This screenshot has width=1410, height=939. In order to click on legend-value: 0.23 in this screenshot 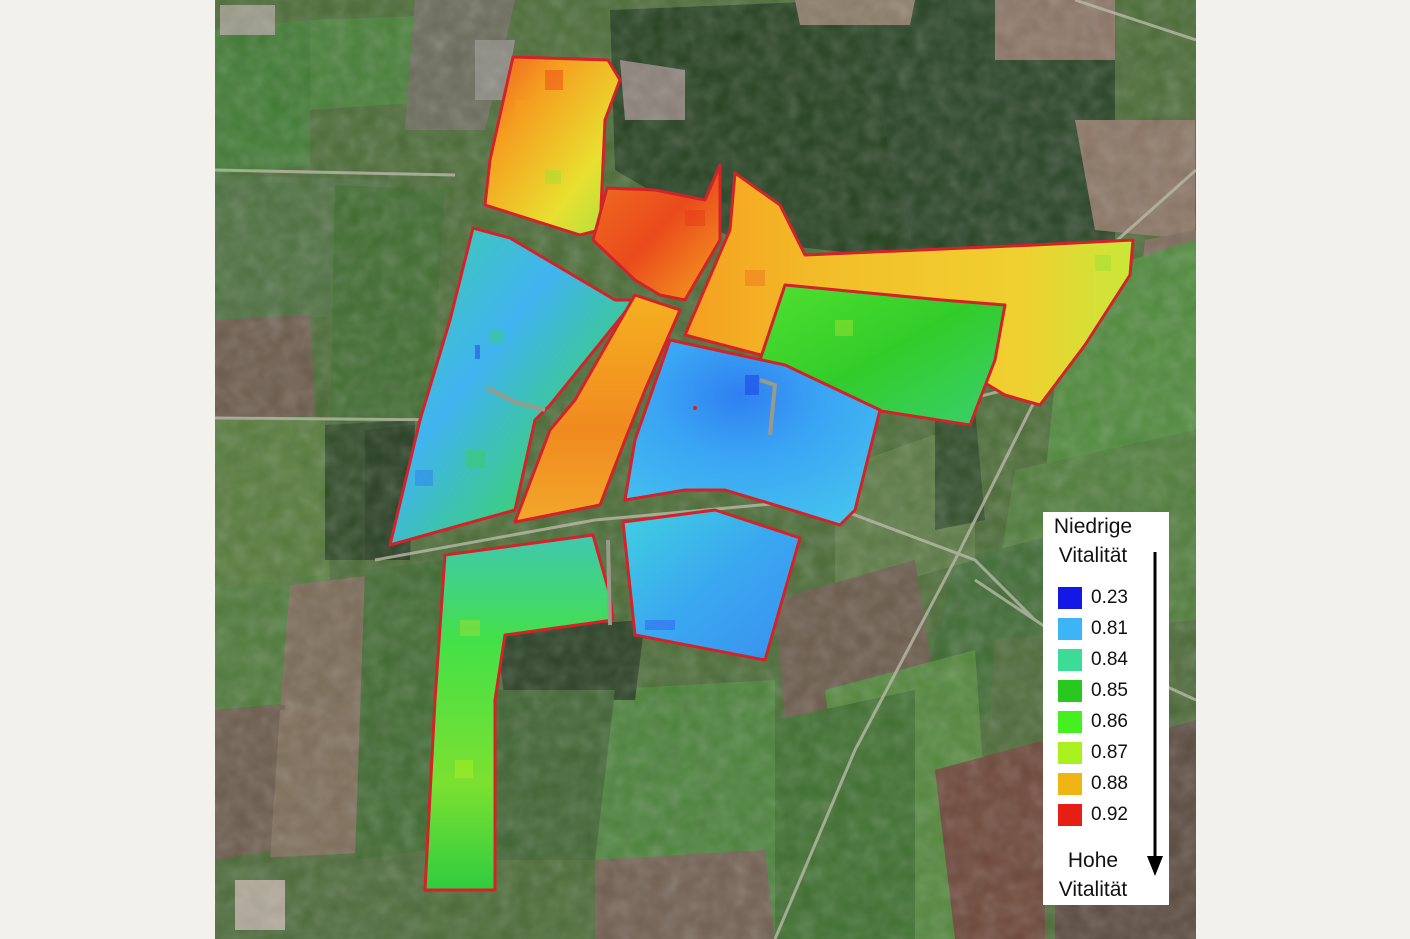, I will do `click(1109, 597)`.